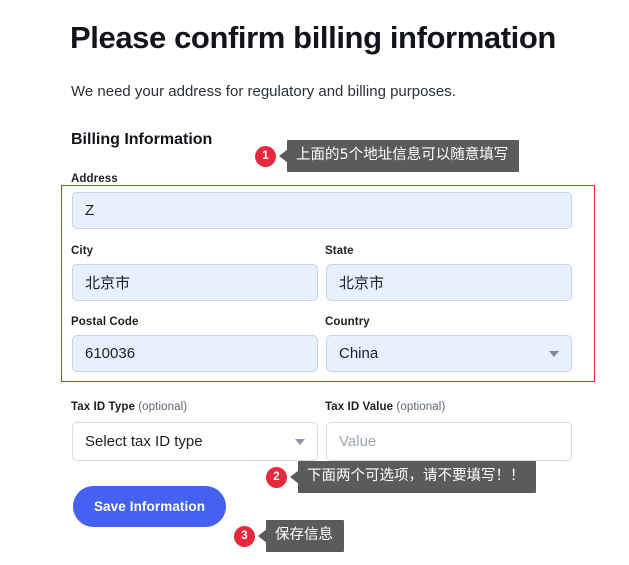 The image size is (629, 565). What do you see at coordinates (195, 353) in the screenshot?
I see `postal-code-input: 610036` at bounding box center [195, 353].